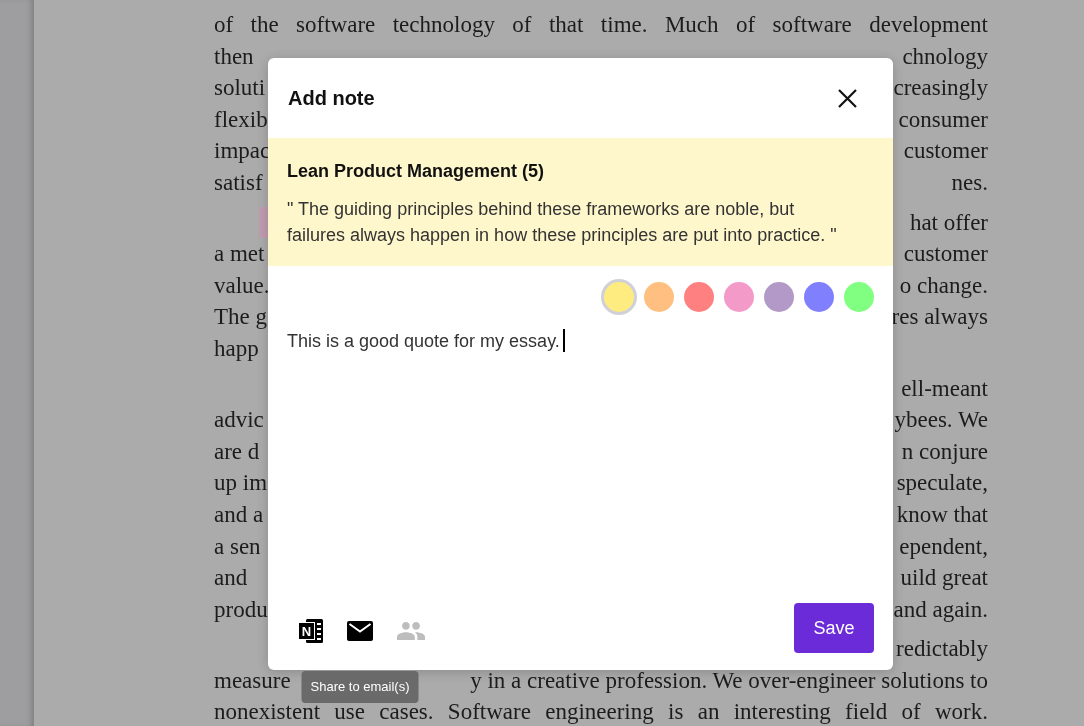 The height and width of the screenshot is (726, 1084). What do you see at coordinates (940, 609) in the screenshot?
I see `text-fragment: and again.` at bounding box center [940, 609].